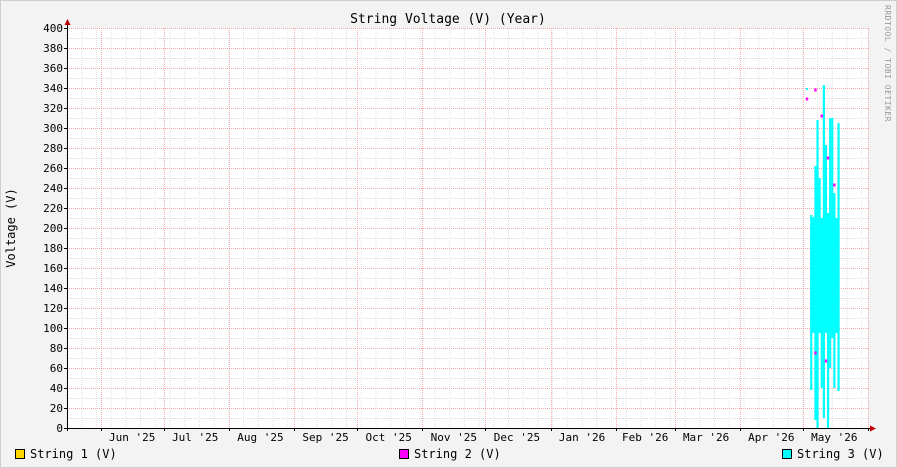  Describe the element at coordinates (53, 48) in the screenshot. I see `y-tick-label: 380` at that location.